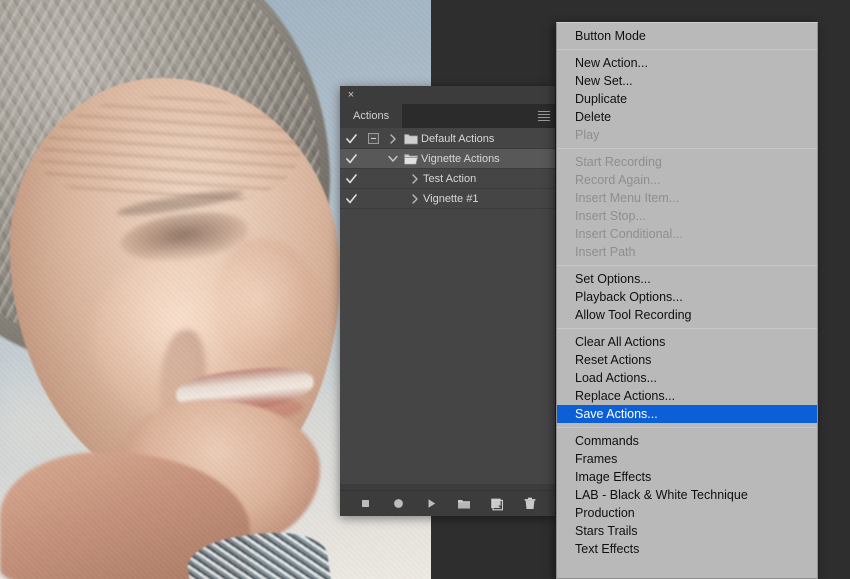 Image resolution: width=850 pixels, height=579 pixels. I want to click on action-row: Default Actions, so click(447, 139).